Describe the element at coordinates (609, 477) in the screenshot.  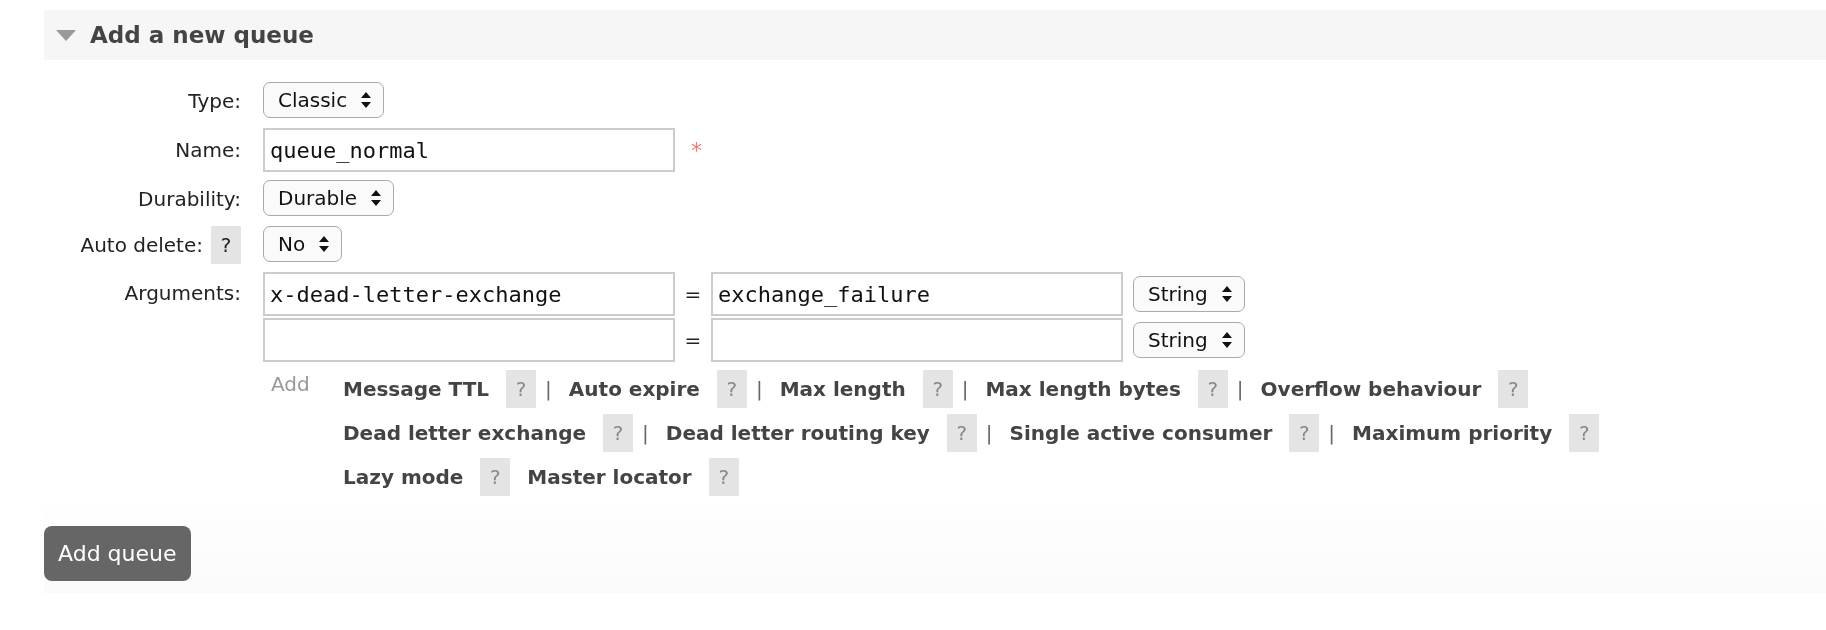
I see `argument-shortcut-link: Master locator` at that location.